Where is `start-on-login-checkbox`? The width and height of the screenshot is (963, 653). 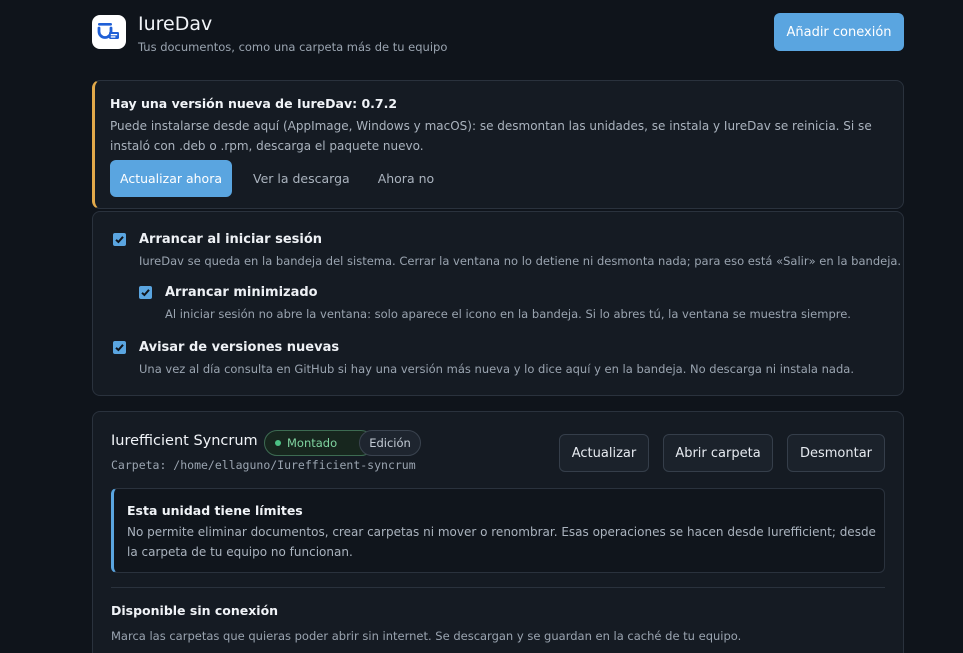 start-on-login-checkbox is located at coordinates (119, 239).